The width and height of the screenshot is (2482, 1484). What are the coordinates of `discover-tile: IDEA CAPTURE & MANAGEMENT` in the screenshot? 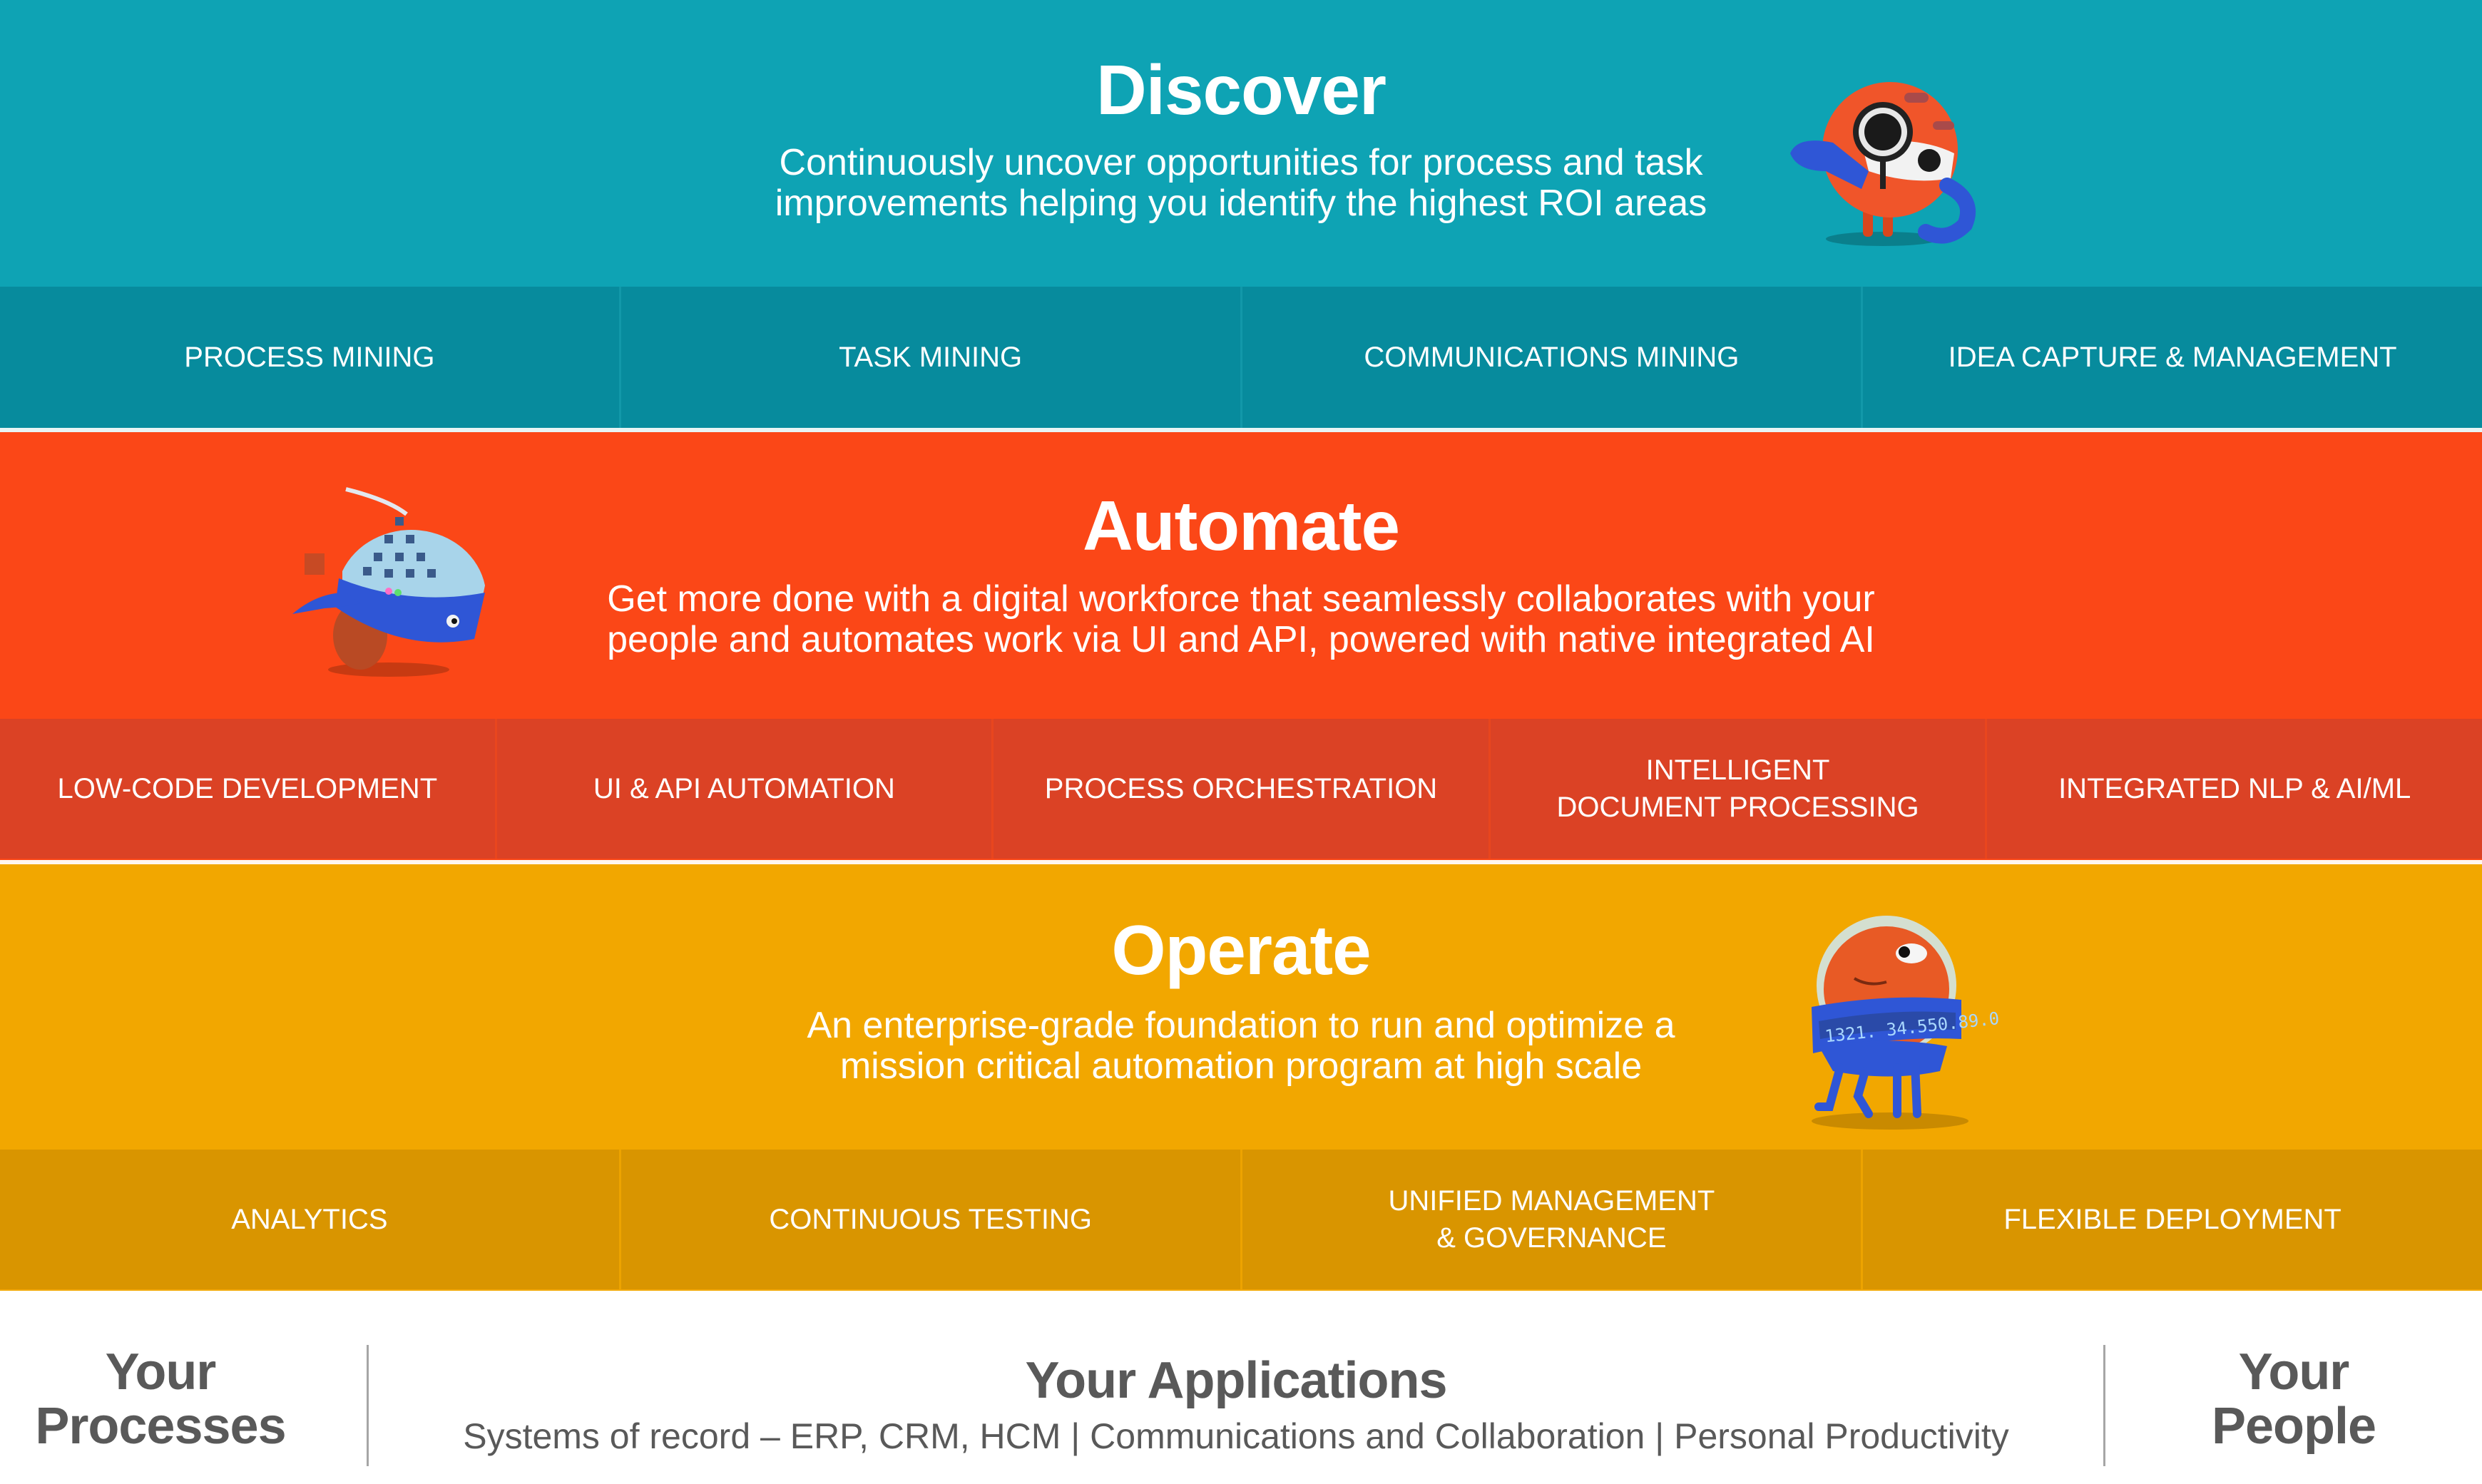 It's located at (2172, 357).